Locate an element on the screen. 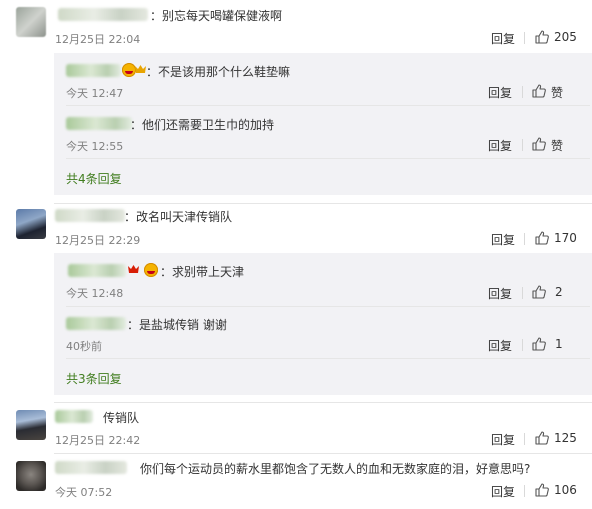 This screenshot has width=592, height=509. comment-text: ：别忘每天喝罐保健液啊 is located at coordinates (216, 16).